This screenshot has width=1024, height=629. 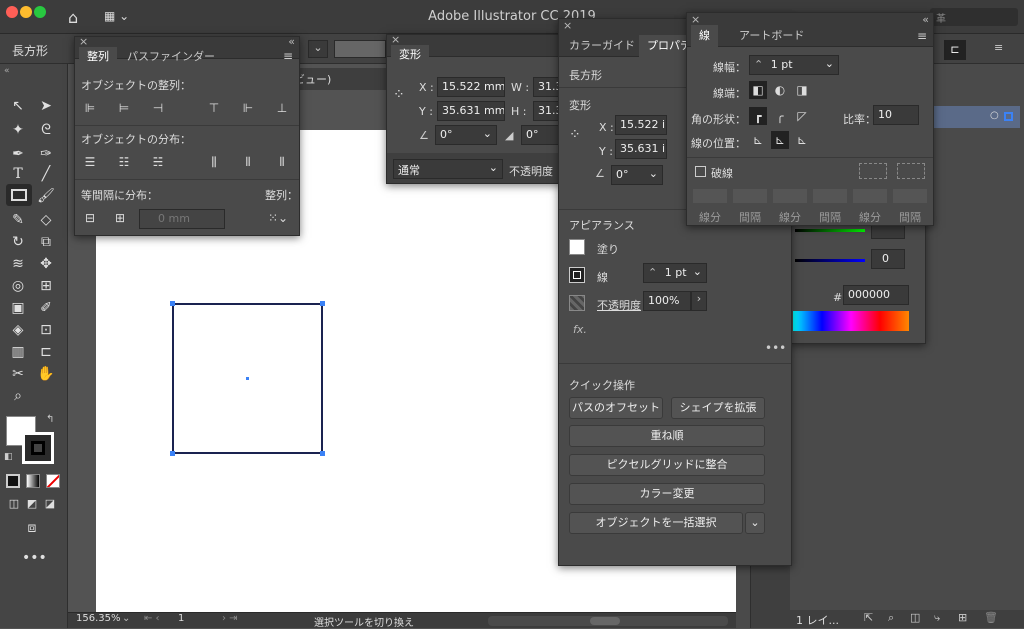 What do you see at coordinates (410, 55) in the screenshot?
I see `tab-transform: 変形` at bounding box center [410, 55].